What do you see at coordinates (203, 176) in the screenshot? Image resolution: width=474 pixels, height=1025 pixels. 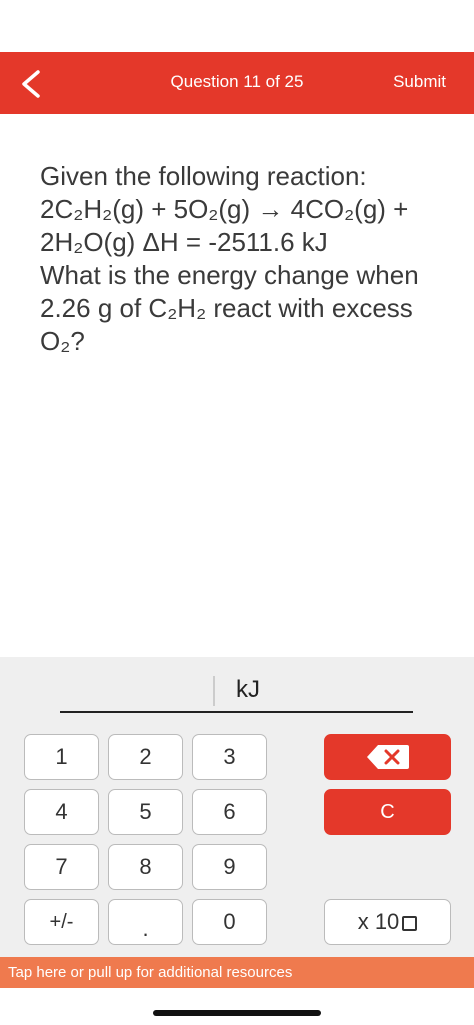 I see `question-line: Given the following reaction:` at bounding box center [203, 176].